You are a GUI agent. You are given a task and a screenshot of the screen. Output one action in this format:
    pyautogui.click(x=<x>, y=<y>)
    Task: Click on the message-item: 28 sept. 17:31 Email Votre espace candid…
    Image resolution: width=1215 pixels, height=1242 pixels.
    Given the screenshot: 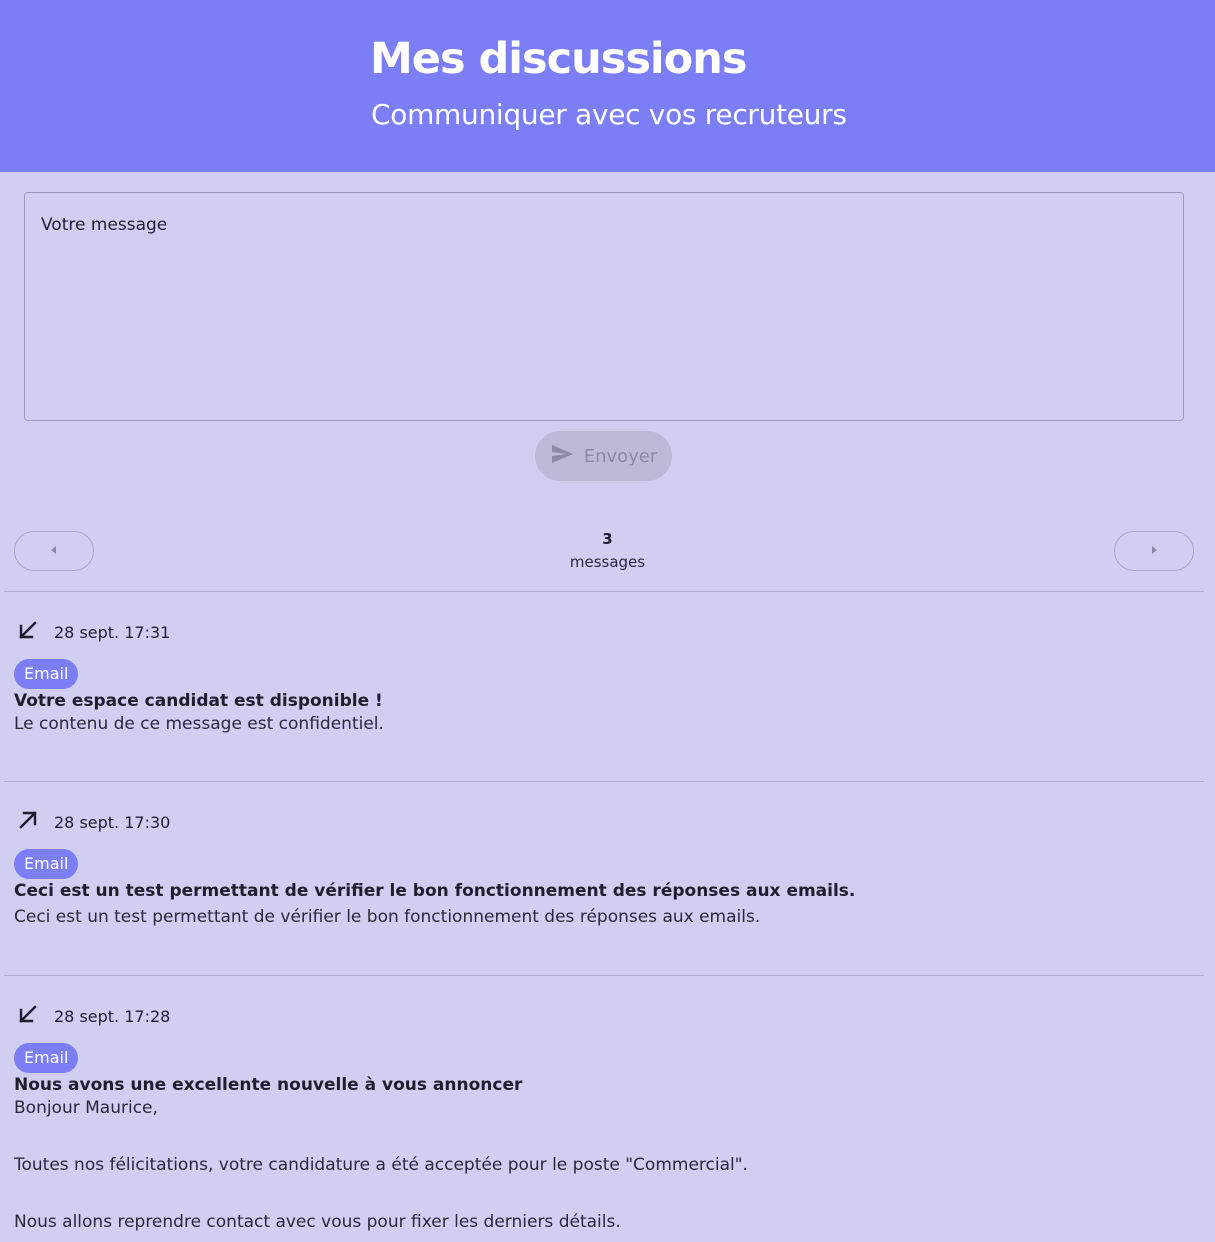 What is the action you would take?
    pyautogui.click(x=604, y=676)
    